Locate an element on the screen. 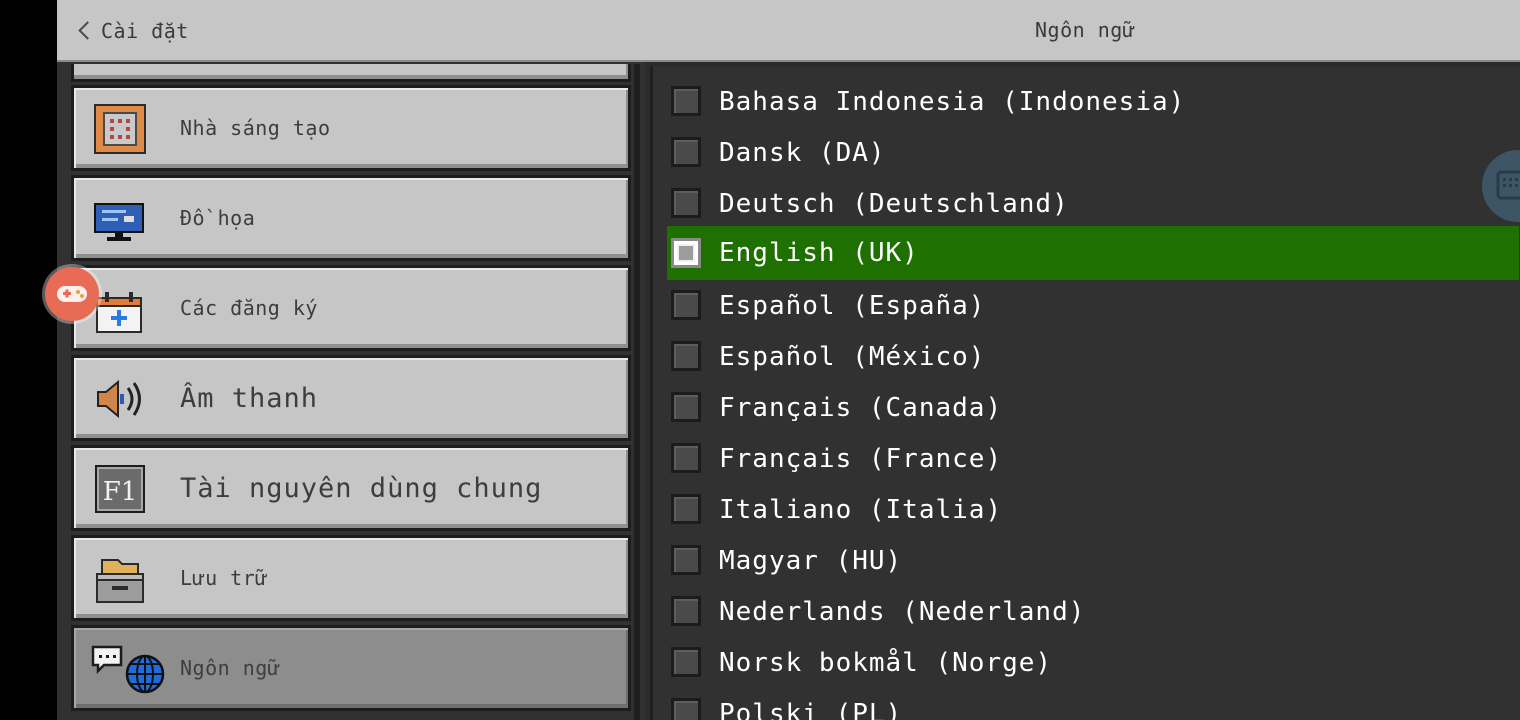  sidebar-item-audio: Âm thanh is located at coordinates (351, 398).